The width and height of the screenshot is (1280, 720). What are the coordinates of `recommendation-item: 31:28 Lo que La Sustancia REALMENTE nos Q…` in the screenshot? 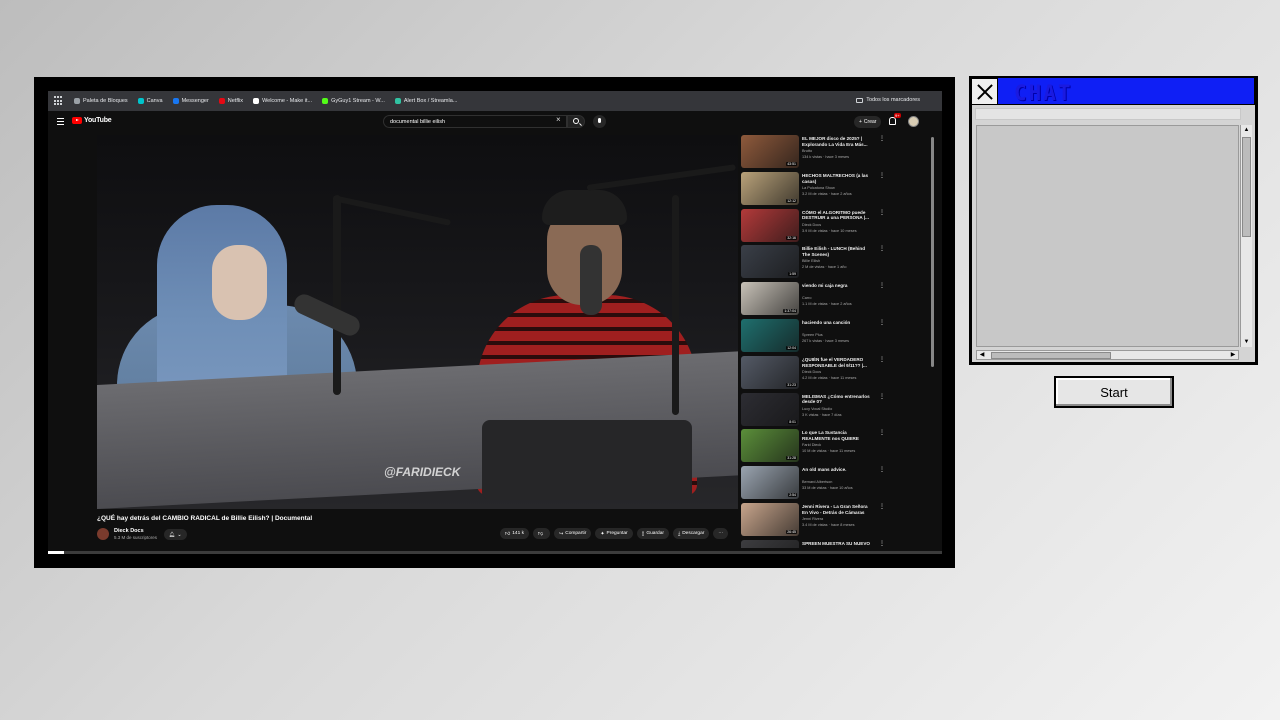 It's located at (816, 446).